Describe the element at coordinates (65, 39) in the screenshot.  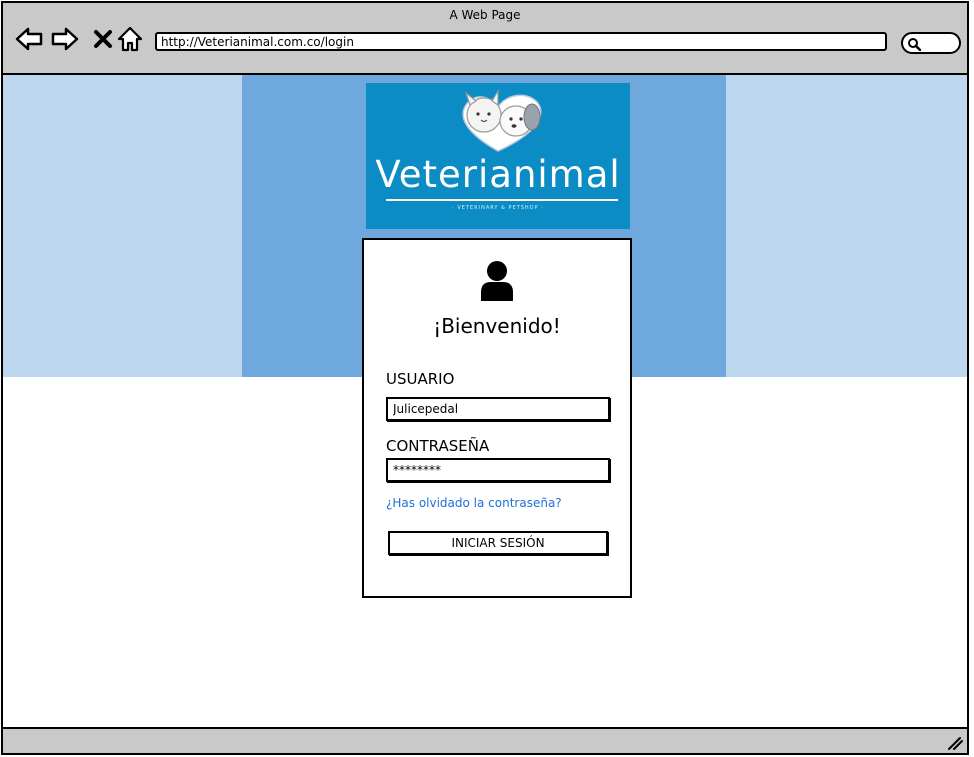
I see `forward-arrow-icon` at that location.